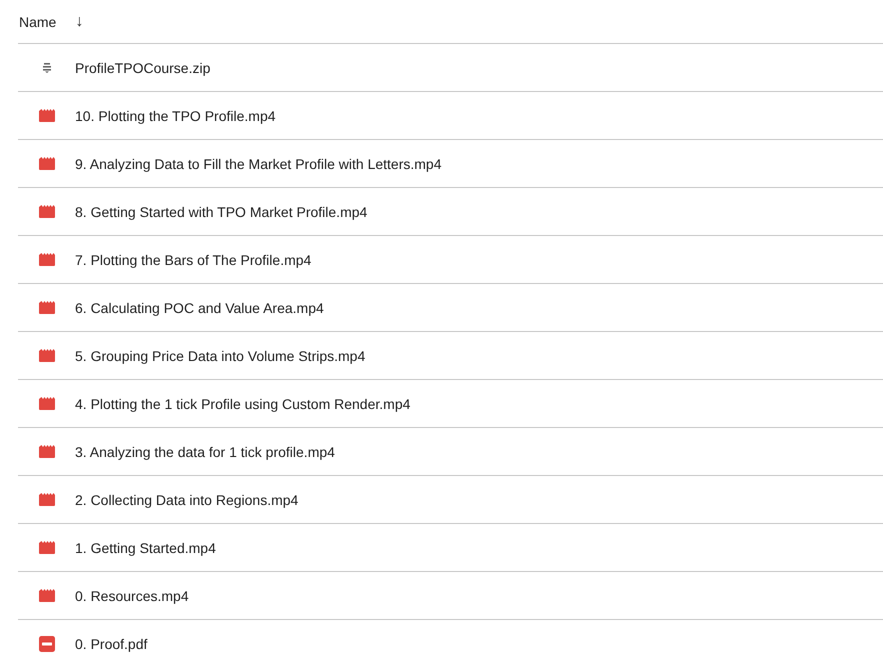 This screenshot has height=666, width=883. I want to click on file-name: 8. Getting Started with TPO Market Profile.mp4, so click(221, 212).